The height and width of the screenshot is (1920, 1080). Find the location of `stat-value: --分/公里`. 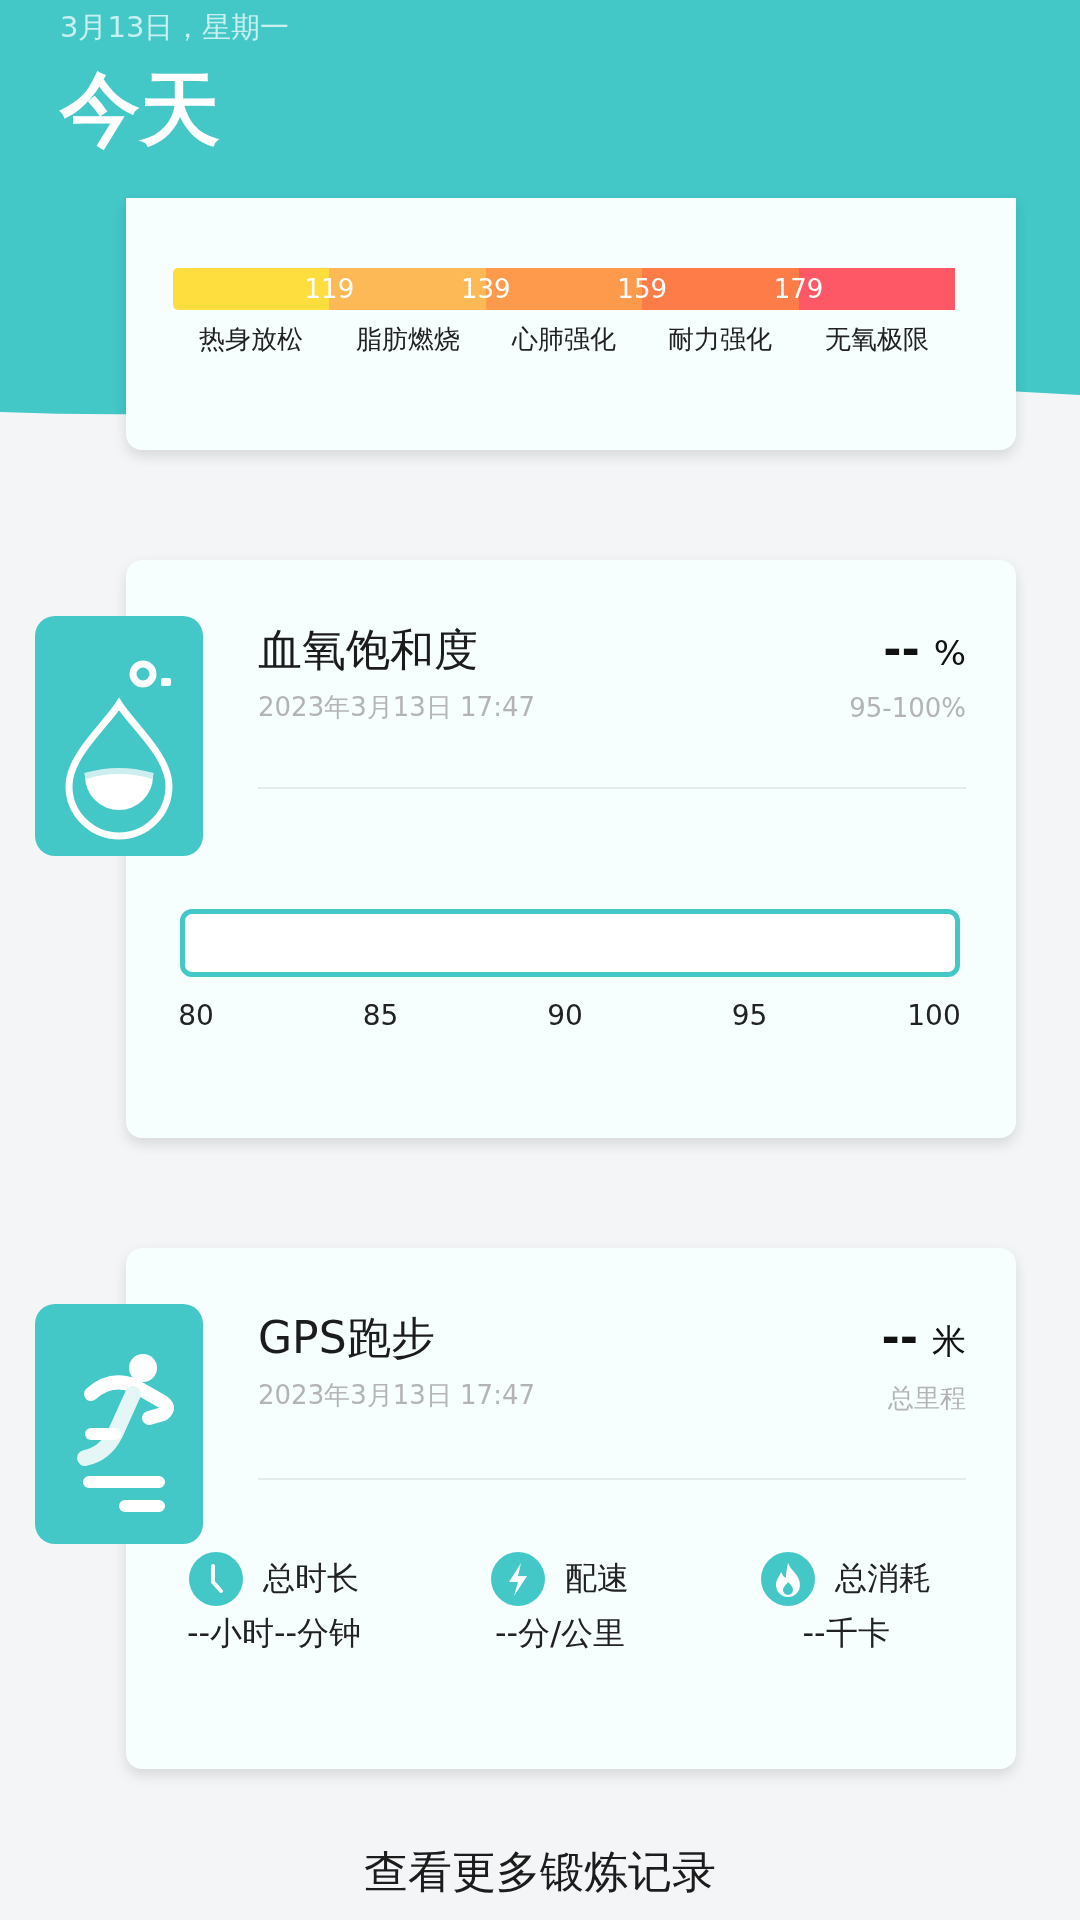

stat-value: --分/公里 is located at coordinates (560, 1633).